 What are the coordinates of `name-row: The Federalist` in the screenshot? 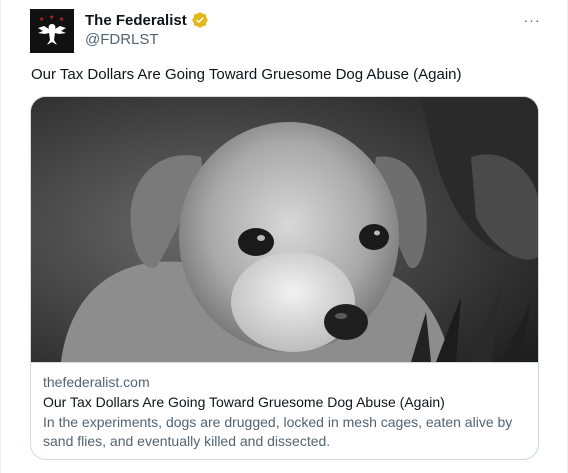 It's located at (147, 20).